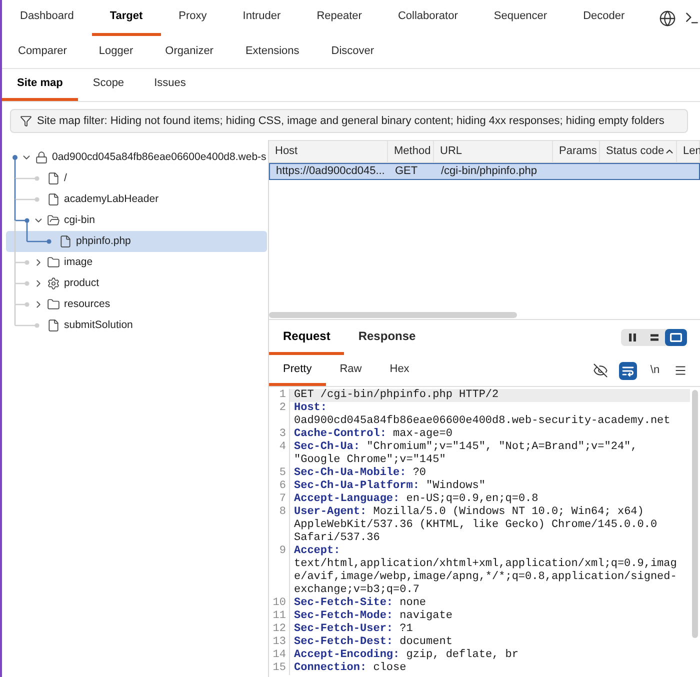  I want to click on line-number: 5, so click(282, 473).